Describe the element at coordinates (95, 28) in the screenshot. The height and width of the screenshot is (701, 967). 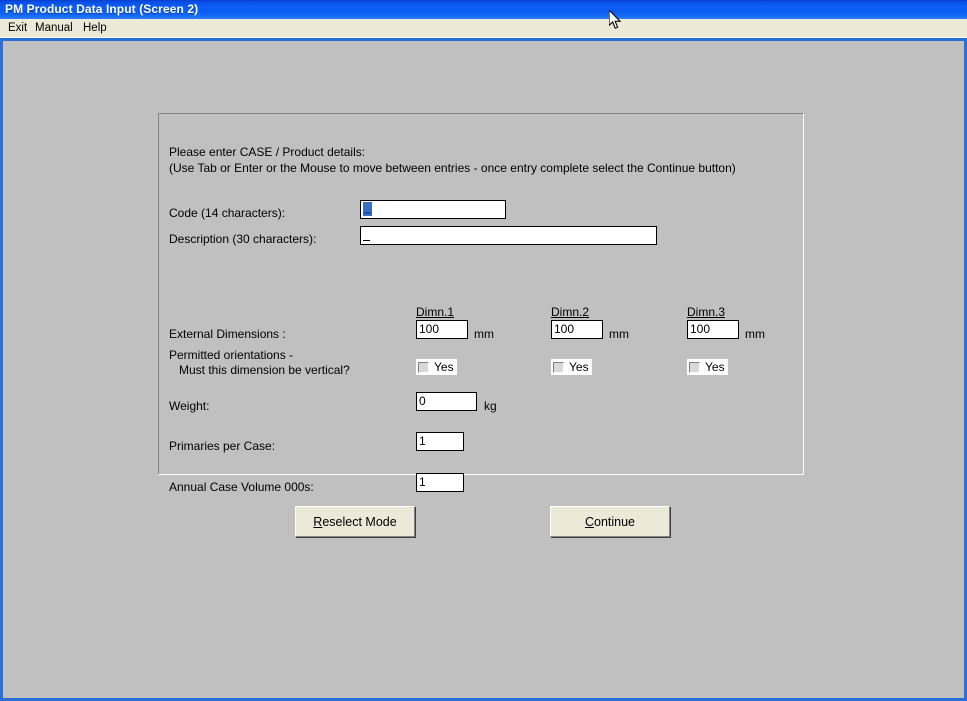
I see `menu-item-help: Help` at that location.